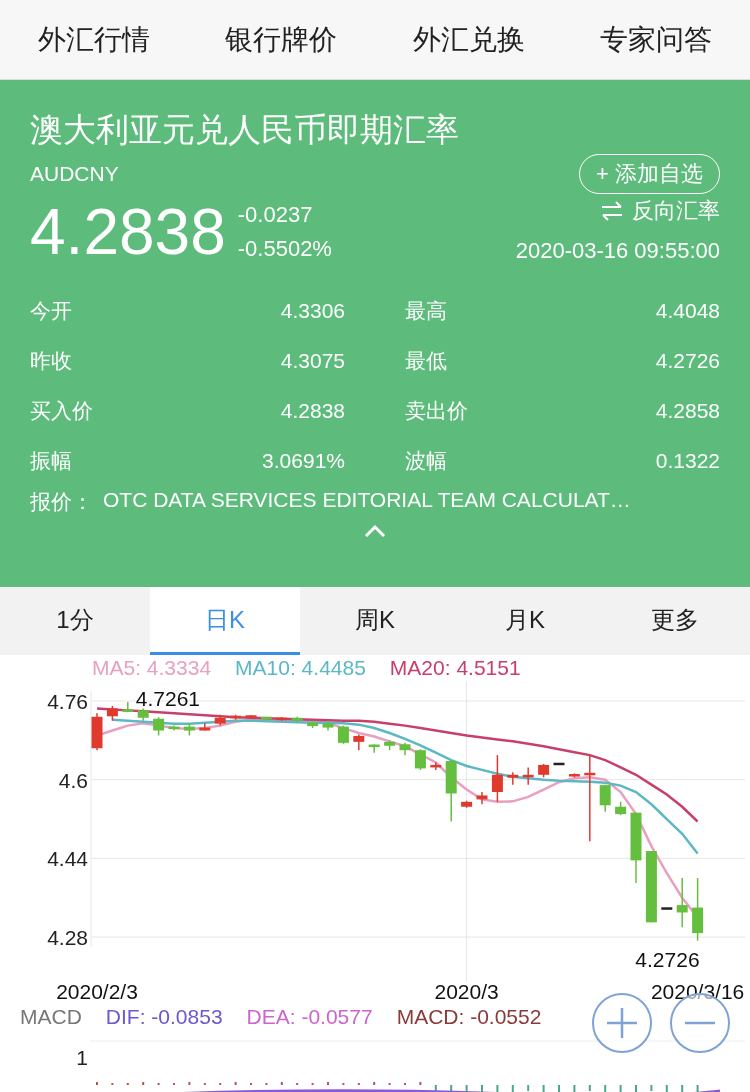 The height and width of the screenshot is (1092, 750). Describe the element at coordinates (281, 39) in the screenshot. I see `nav-tab: 银行牌价` at that location.